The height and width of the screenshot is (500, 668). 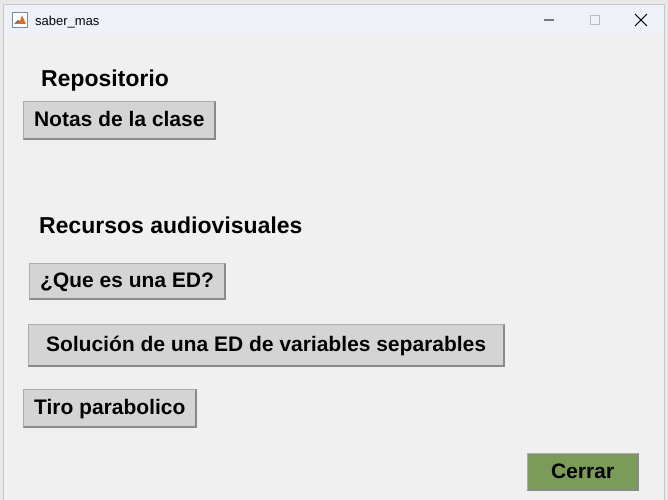 What do you see at coordinates (266, 345) in the screenshot?
I see `resource-button: Solución de una ED de variables separables` at bounding box center [266, 345].